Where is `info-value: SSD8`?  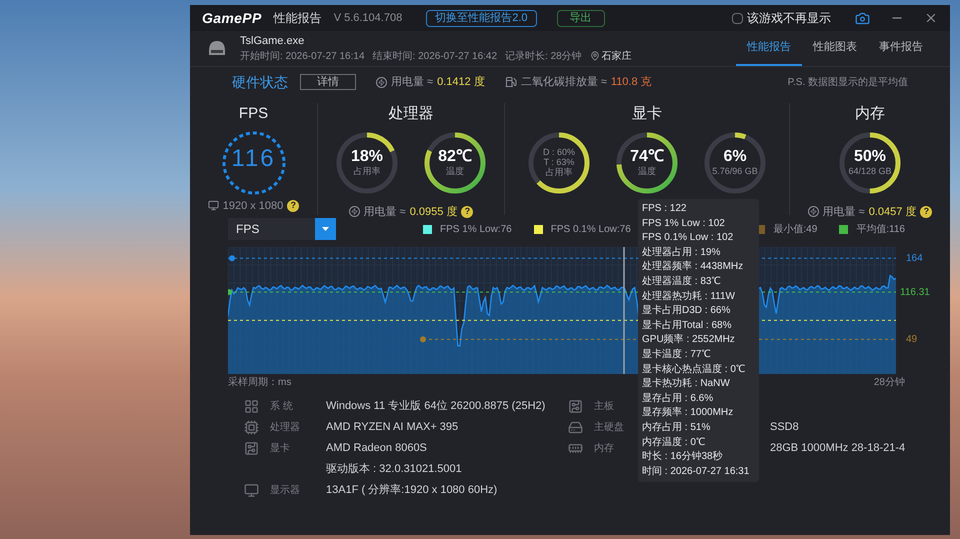 info-value: SSD8 is located at coordinates (784, 428).